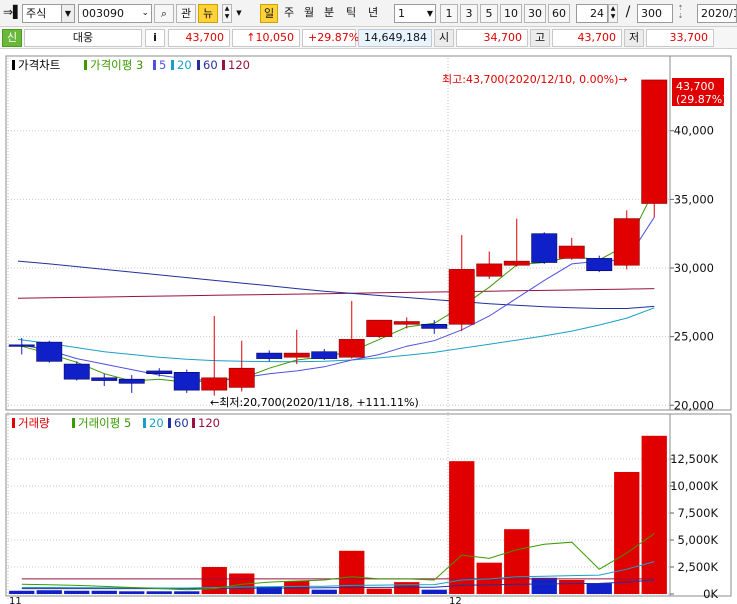 The width and height of the screenshot is (737, 604). What do you see at coordinates (48, 13) in the screenshot?
I see `market-select: 주식 ▼` at bounding box center [48, 13].